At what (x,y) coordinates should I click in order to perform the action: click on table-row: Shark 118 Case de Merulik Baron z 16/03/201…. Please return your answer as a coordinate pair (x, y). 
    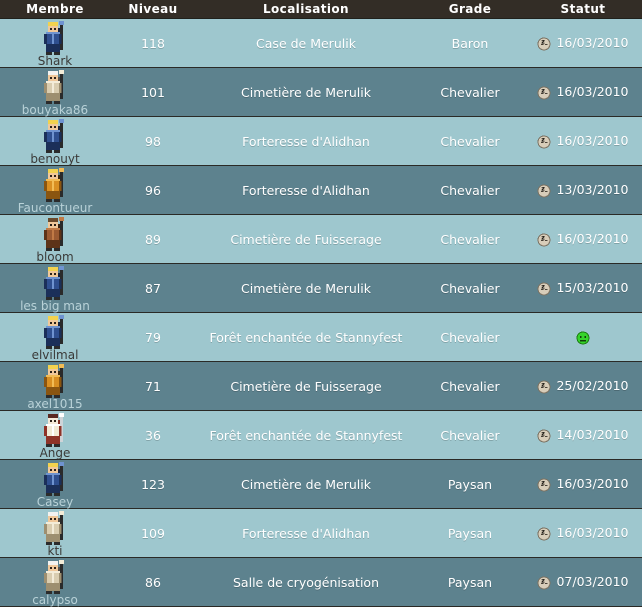
    Looking at the image, I should click on (321, 43).